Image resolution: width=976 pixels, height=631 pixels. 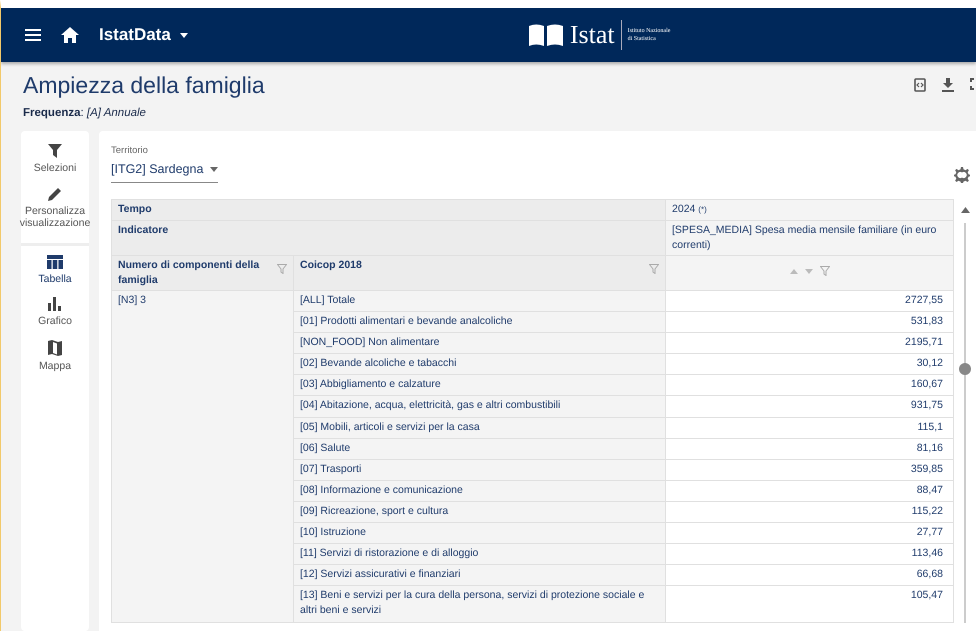 What do you see at coordinates (143, 35) in the screenshot?
I see `app-menu-button: IstatData` at bounding box center [143, 35].